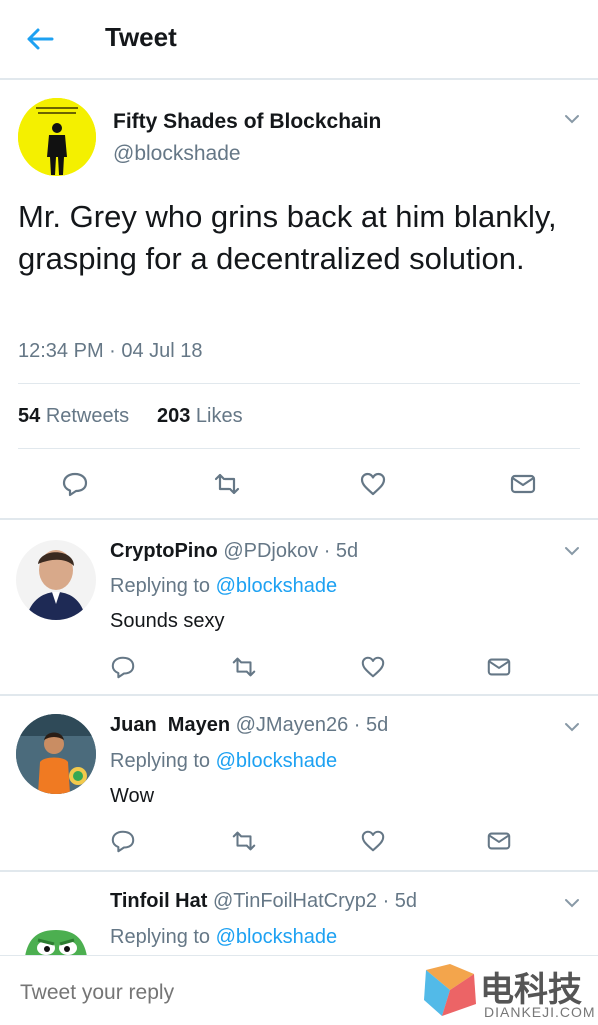  What do you see at coordinates (299, 485) in the screenshot?
I see `tweet-actions` at bounding box center [299, 485].